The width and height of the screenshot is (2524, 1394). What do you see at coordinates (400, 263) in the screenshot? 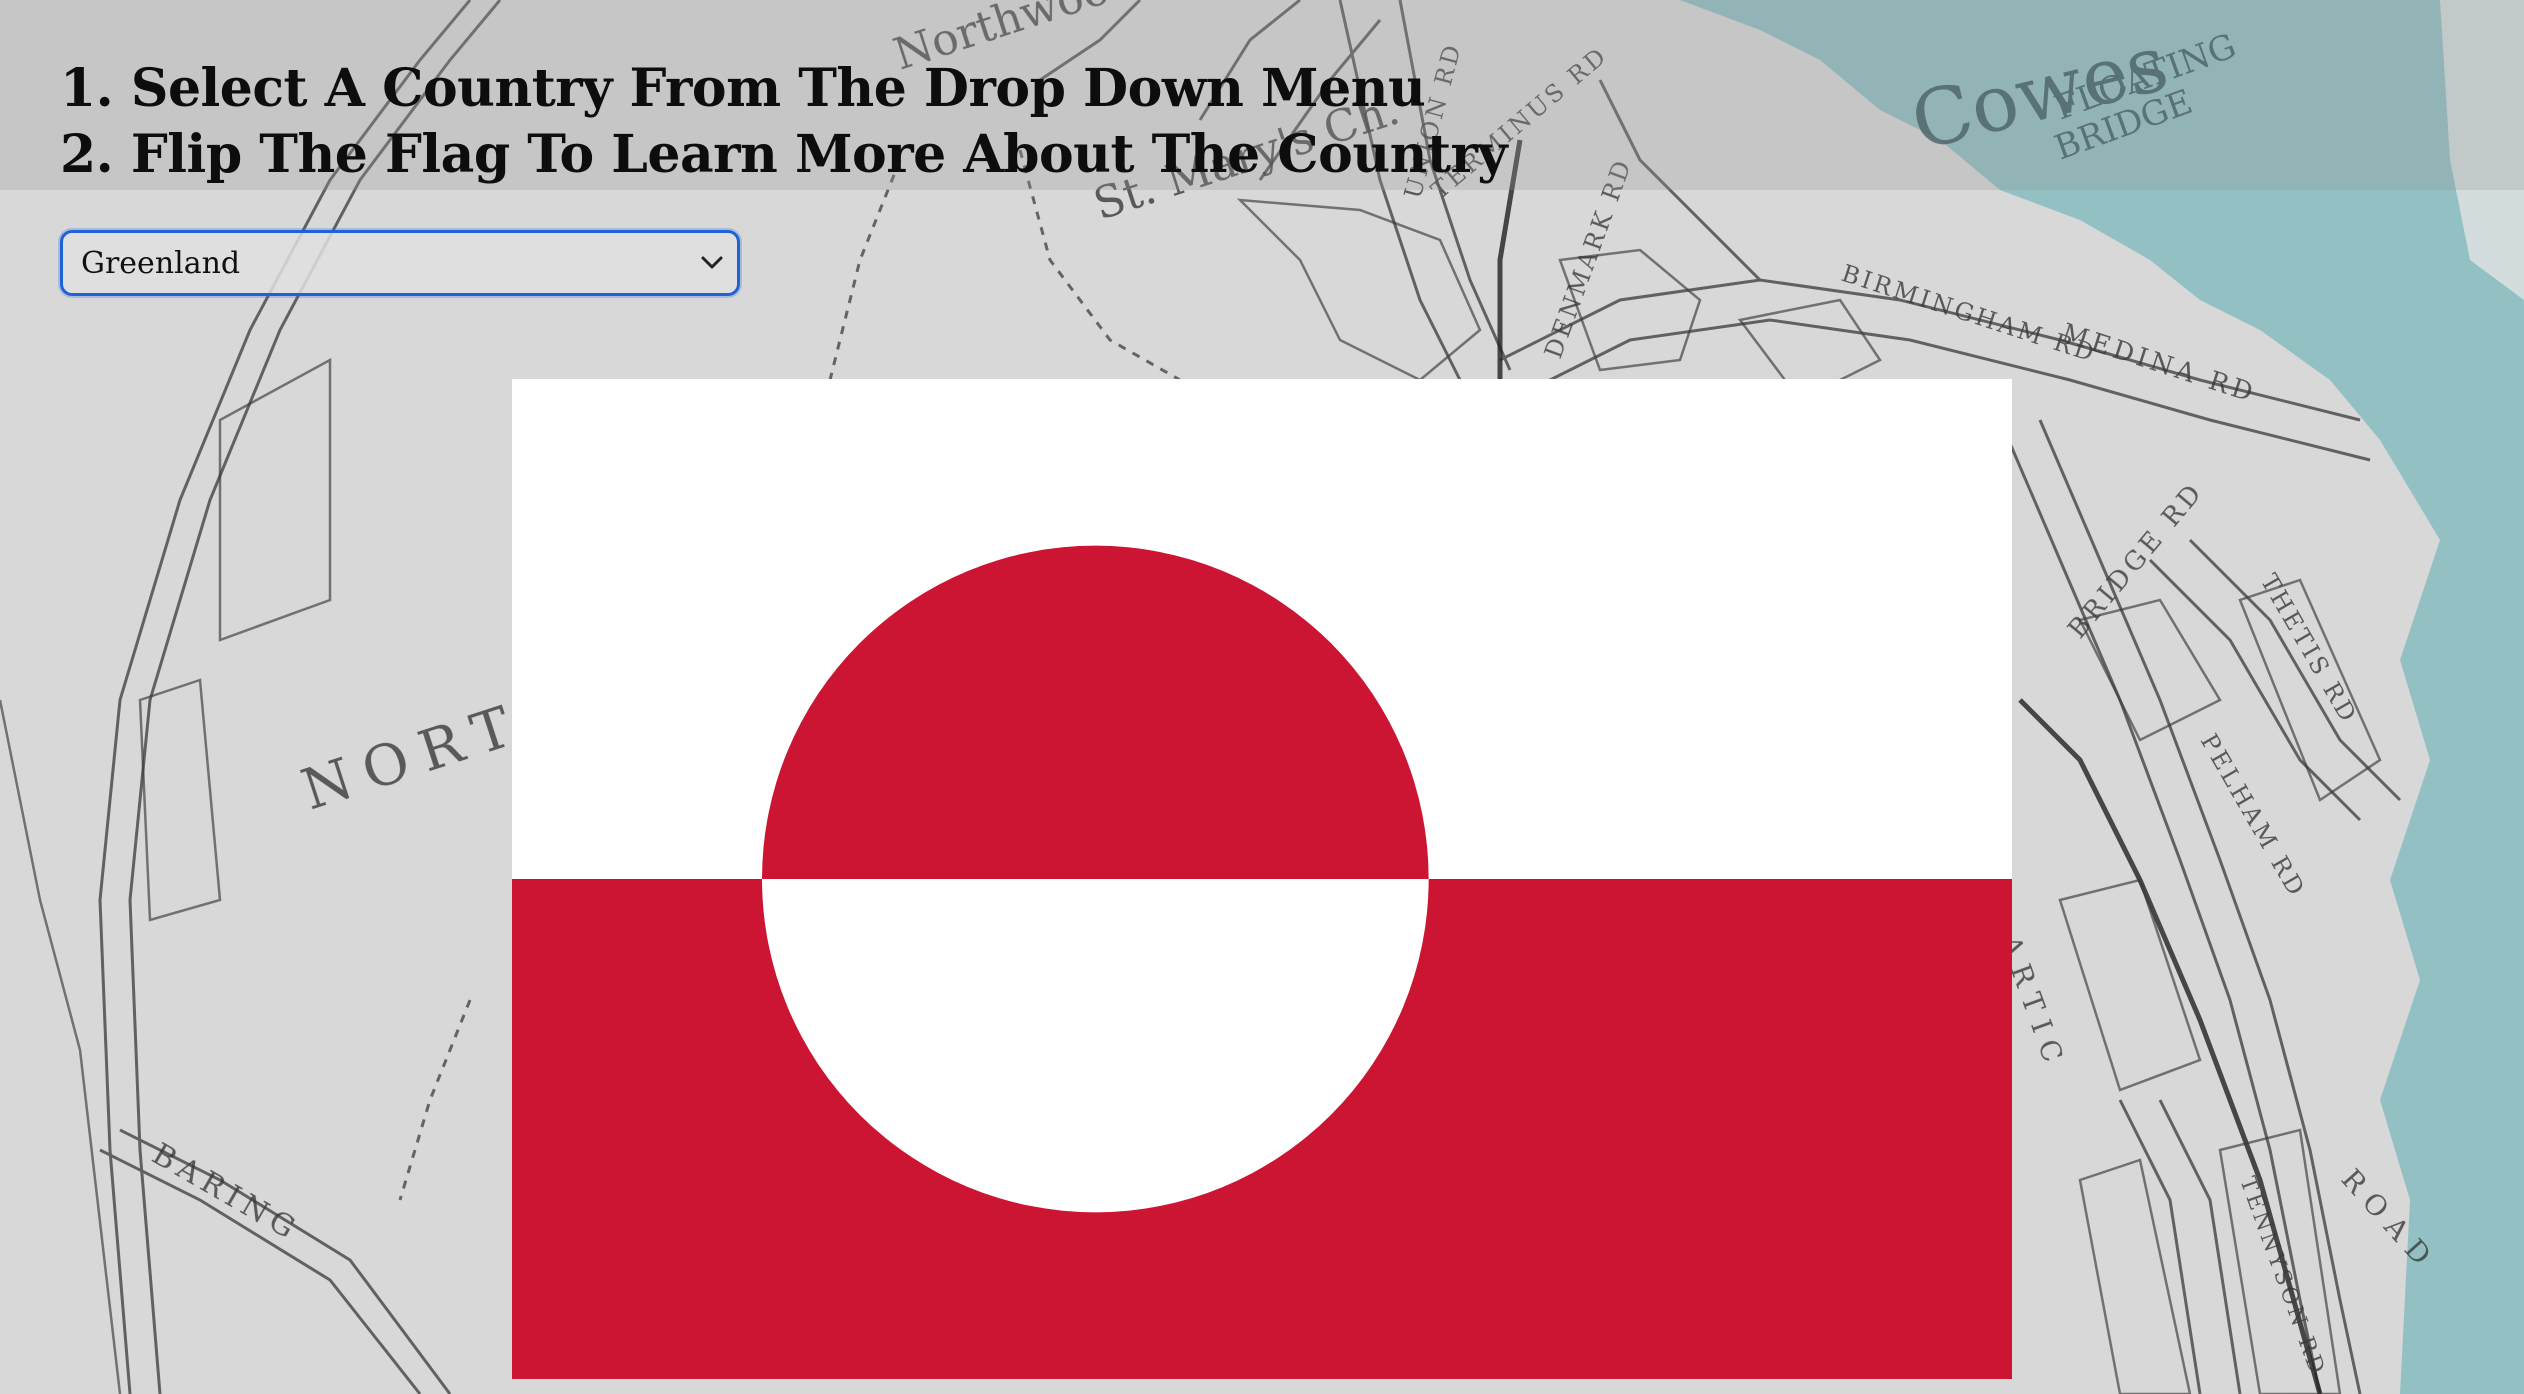
I see `country-select: Greenland` at bounding box center [400, 263].